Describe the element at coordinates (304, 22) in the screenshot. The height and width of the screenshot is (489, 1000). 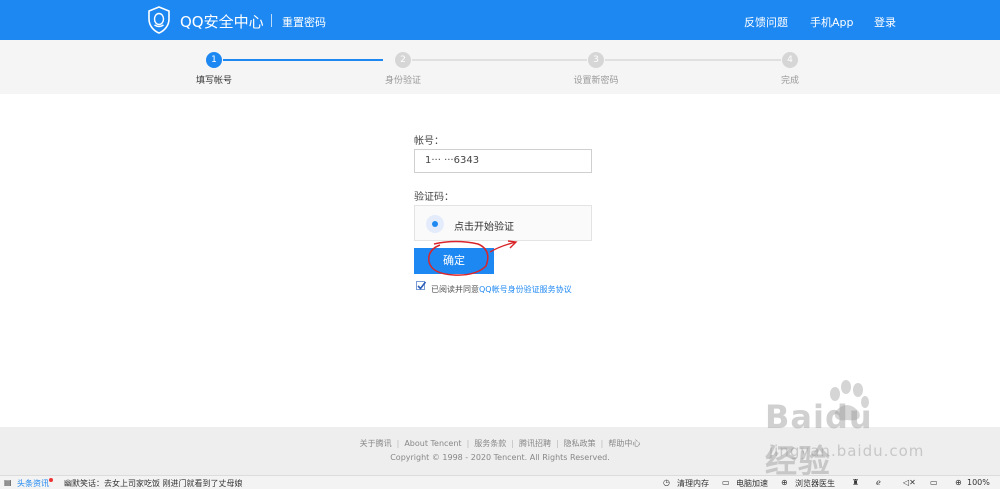
I see `page-subtitle: 重置密码` at that location.